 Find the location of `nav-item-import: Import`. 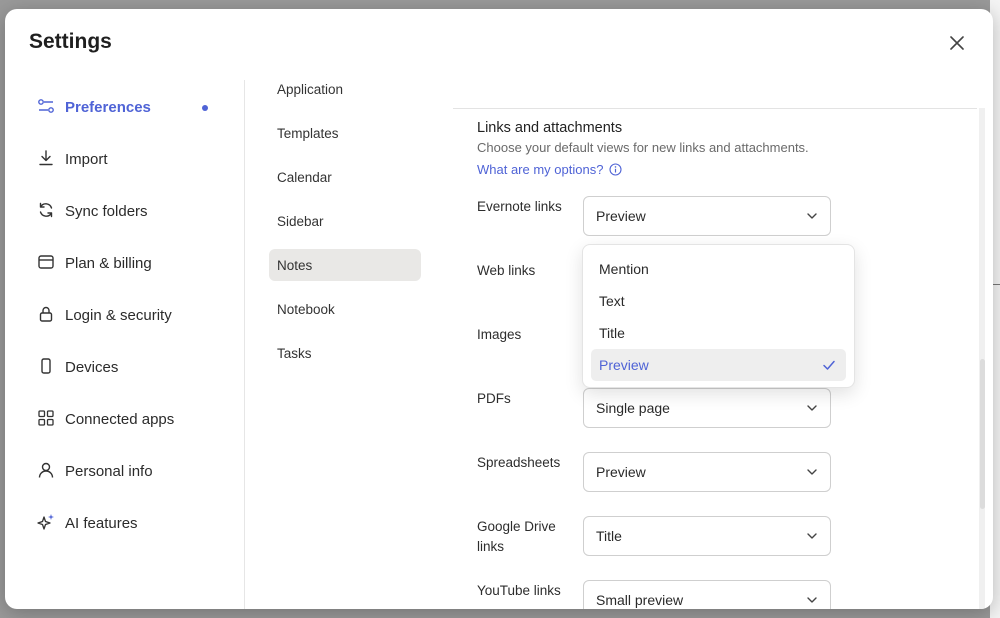

nav-item-import: Import is located at coordinates (129, 159).